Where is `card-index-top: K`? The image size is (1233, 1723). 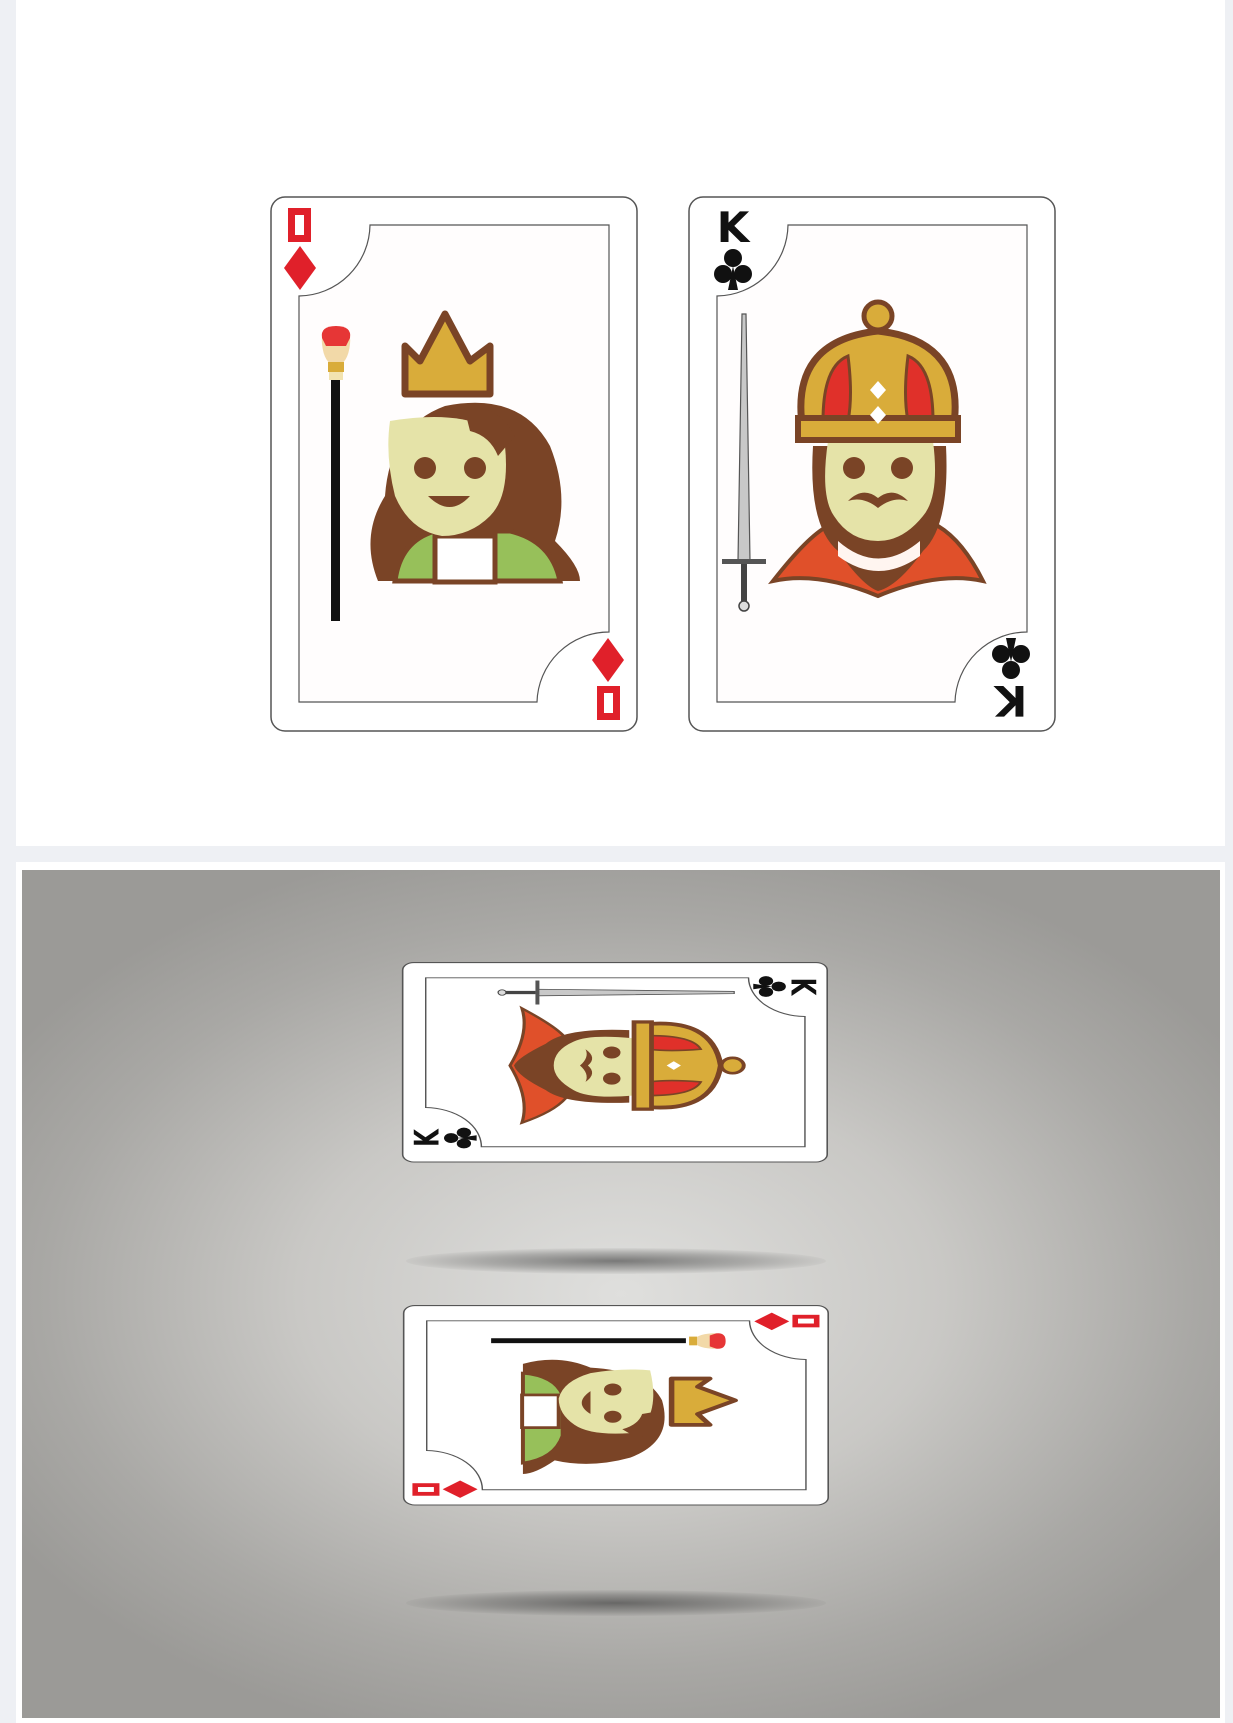
card-index-top: K is located at coordinates (733, 246).